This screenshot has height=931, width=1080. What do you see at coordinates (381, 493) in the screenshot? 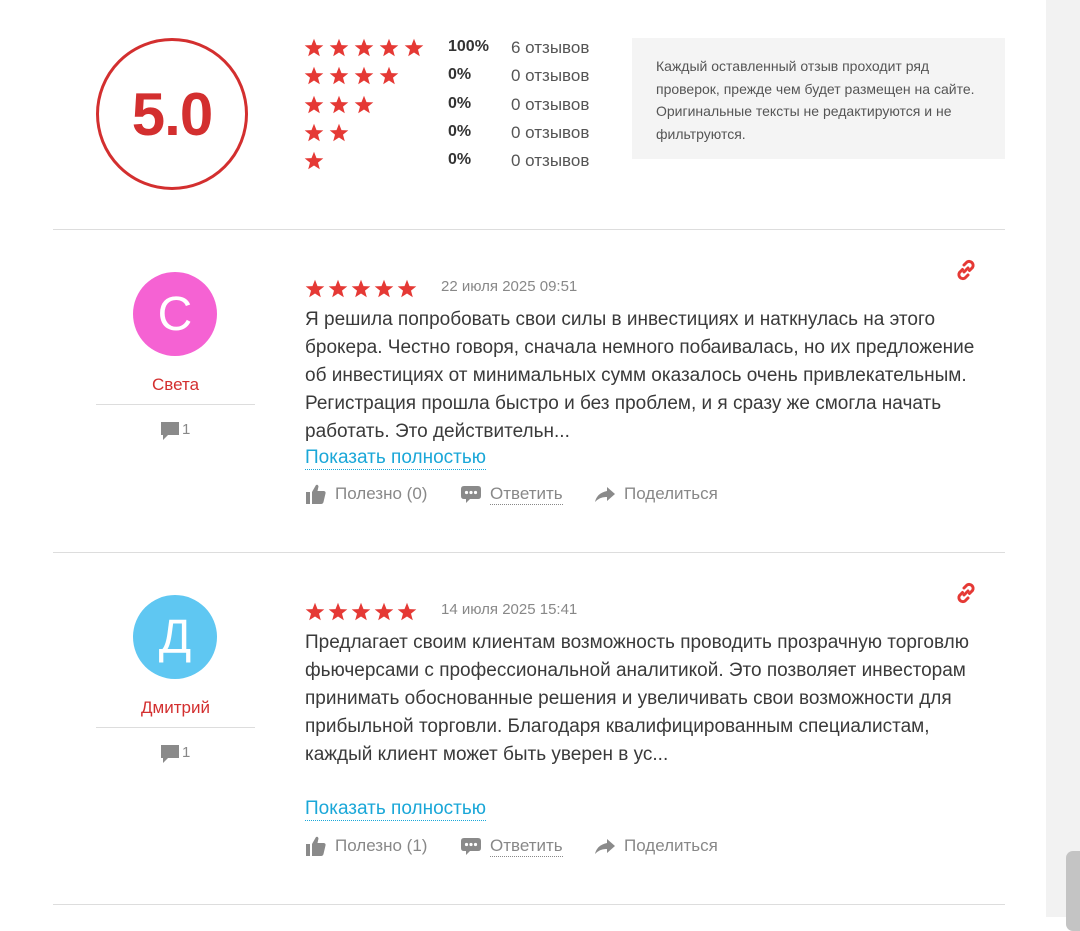
I see `helpful-label: Полезно (0)` at bounding box center [381, 493].